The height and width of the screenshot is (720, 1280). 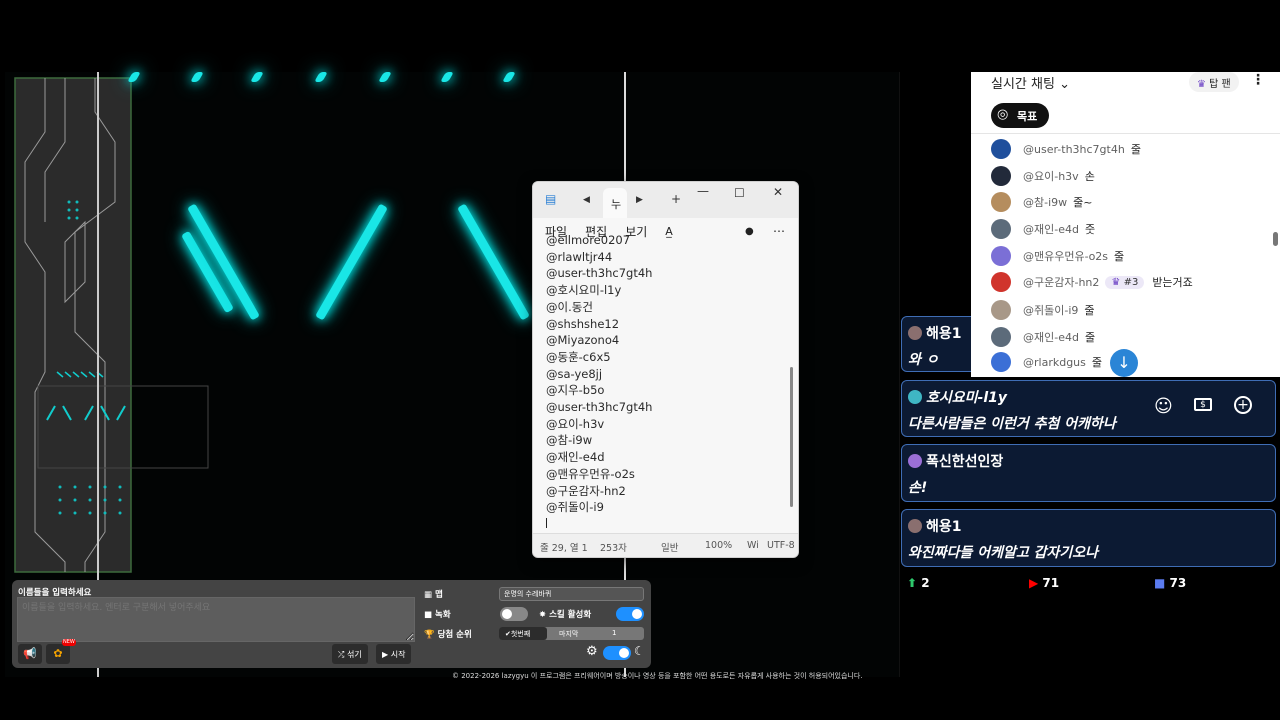 What do you see at coordinates (925, 583) in the screenshot?
I see `stat-likes-value: 2` at bounding box center [925, 583].